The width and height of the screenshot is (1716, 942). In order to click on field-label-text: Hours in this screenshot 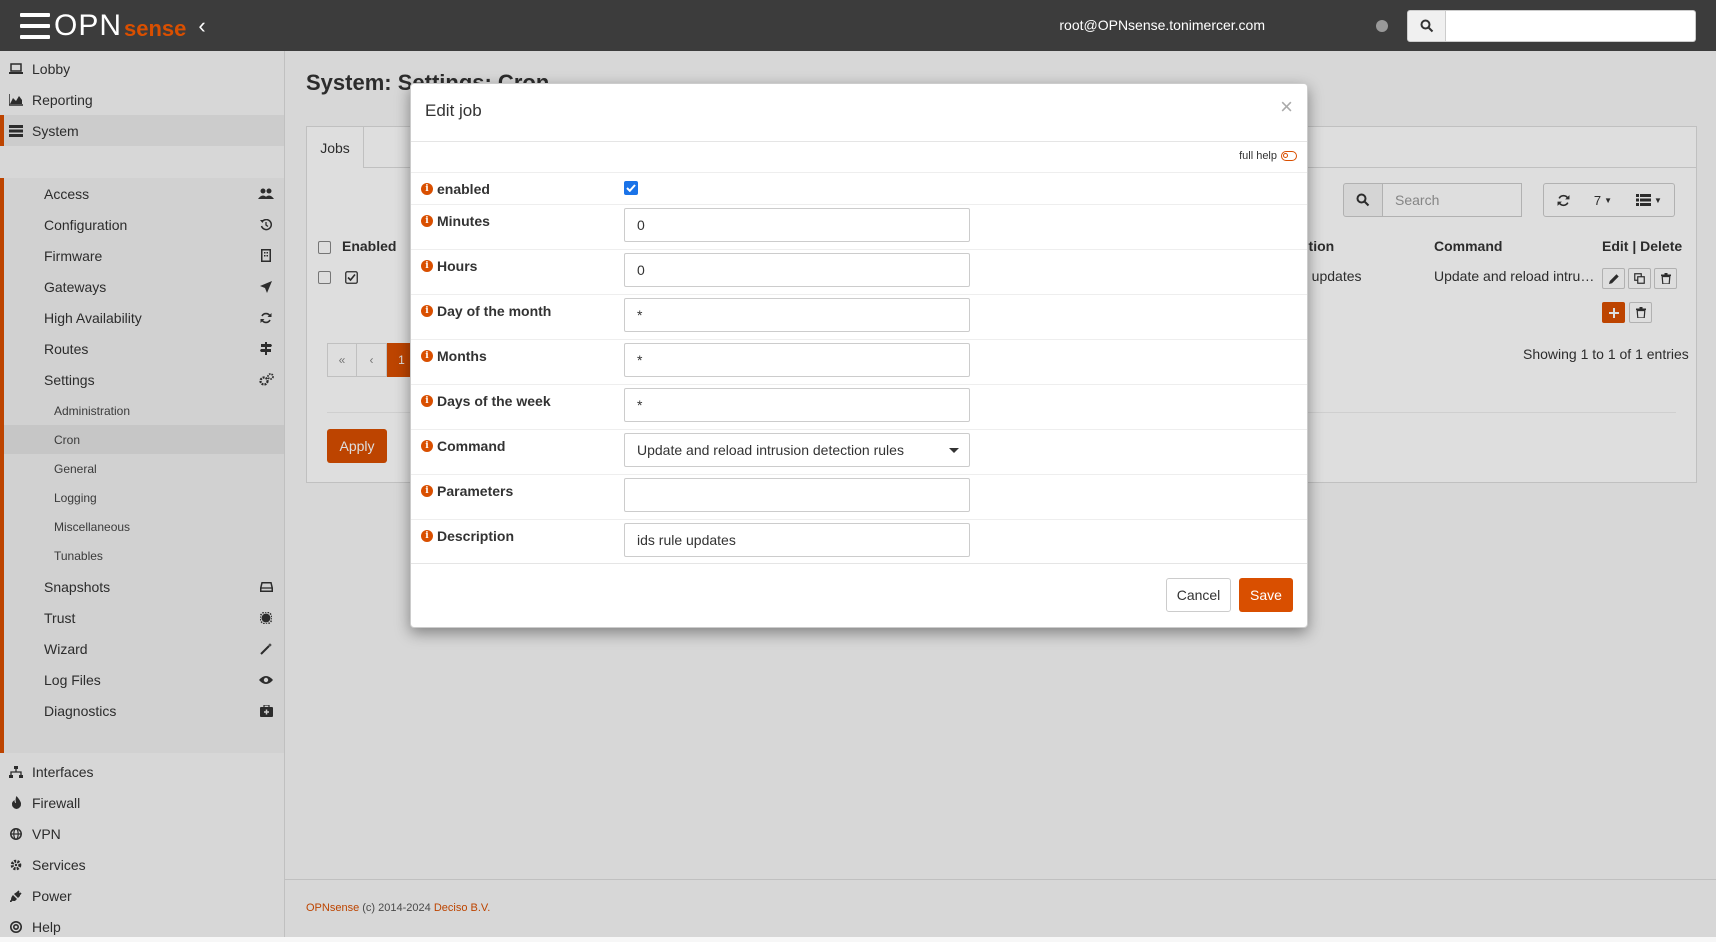, I will do `click(457, 266)`.